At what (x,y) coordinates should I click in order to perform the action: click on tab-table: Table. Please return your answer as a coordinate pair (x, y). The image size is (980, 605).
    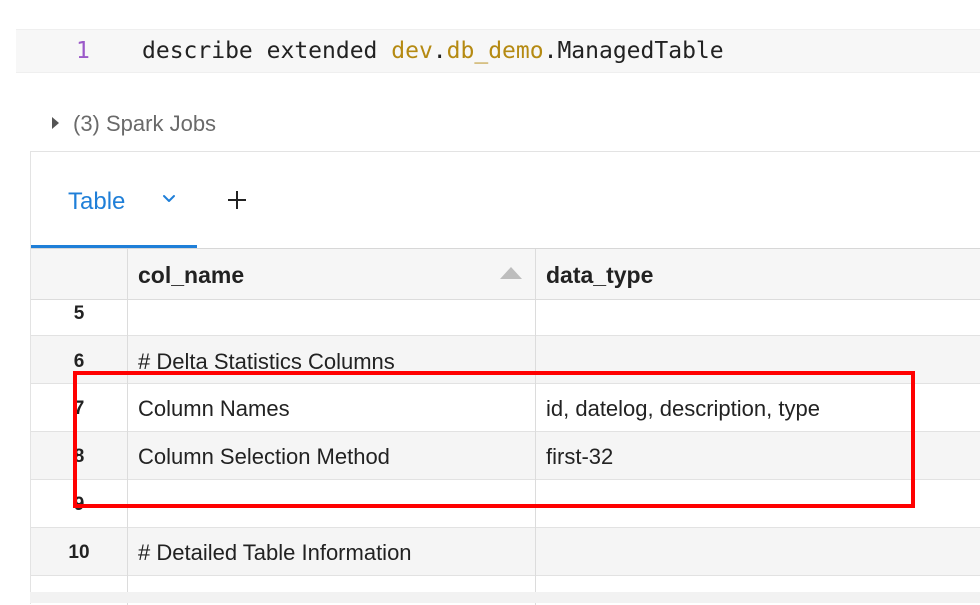
    Looking at the image, I should click on (114, 200).